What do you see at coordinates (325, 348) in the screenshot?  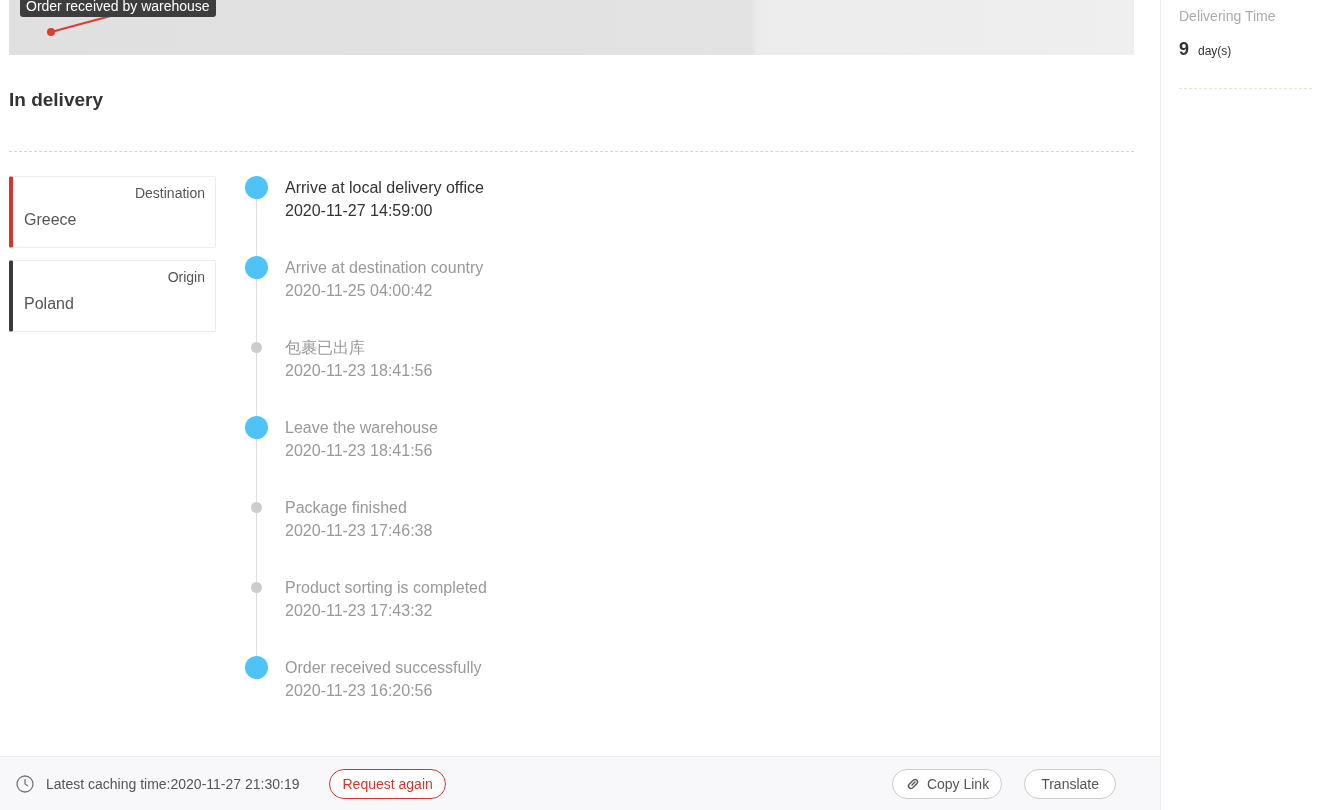 I see `event-title: 包裹已出库` at bounding box center [325, 348].